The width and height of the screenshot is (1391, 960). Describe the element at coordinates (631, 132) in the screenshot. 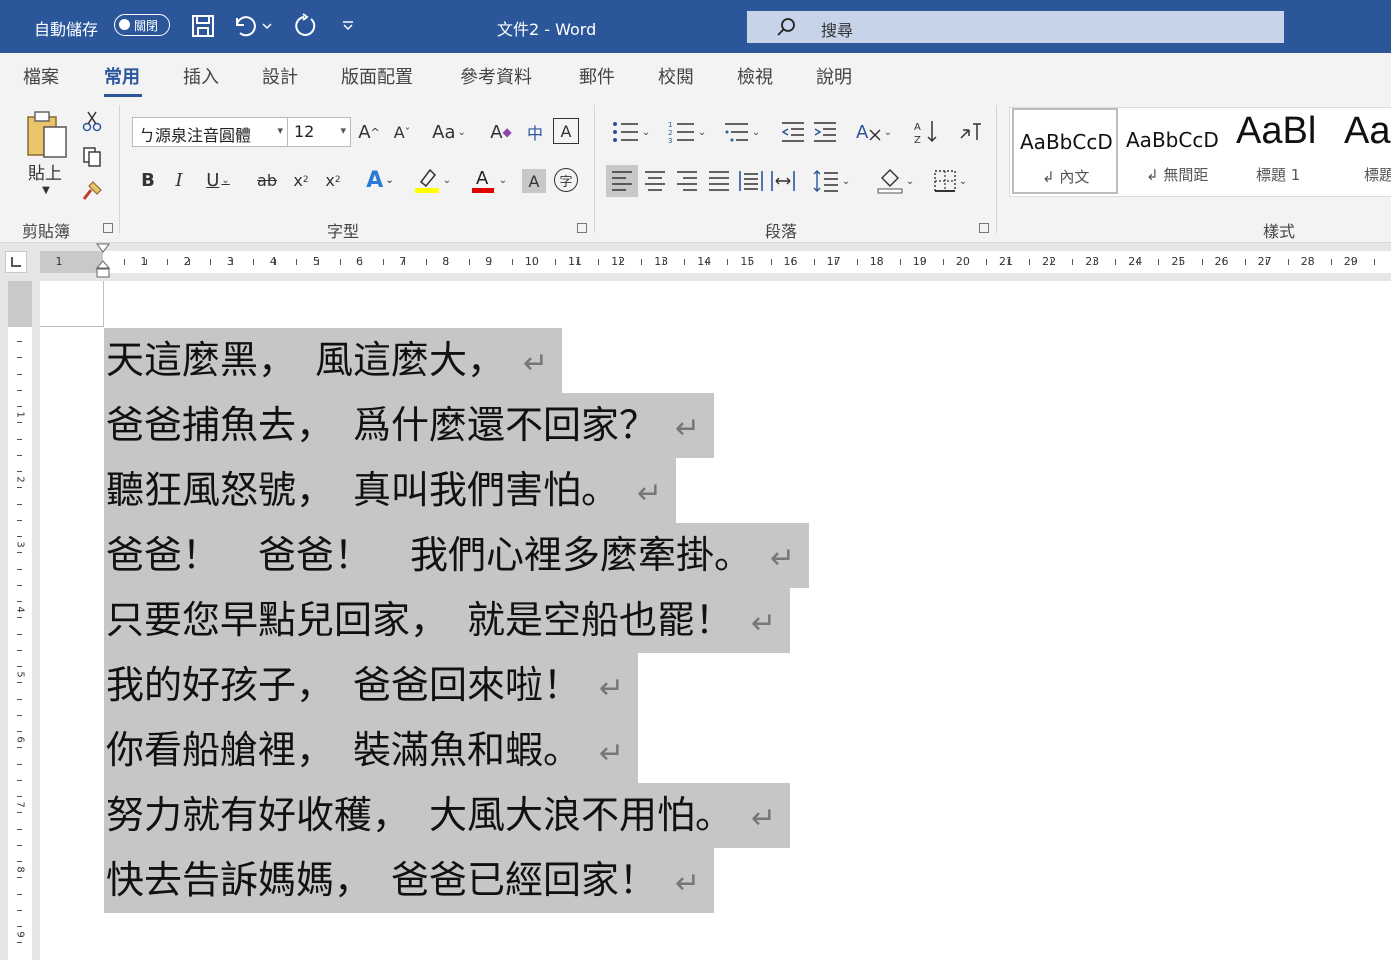

I see `bullets-icon: ⌄` at that location.